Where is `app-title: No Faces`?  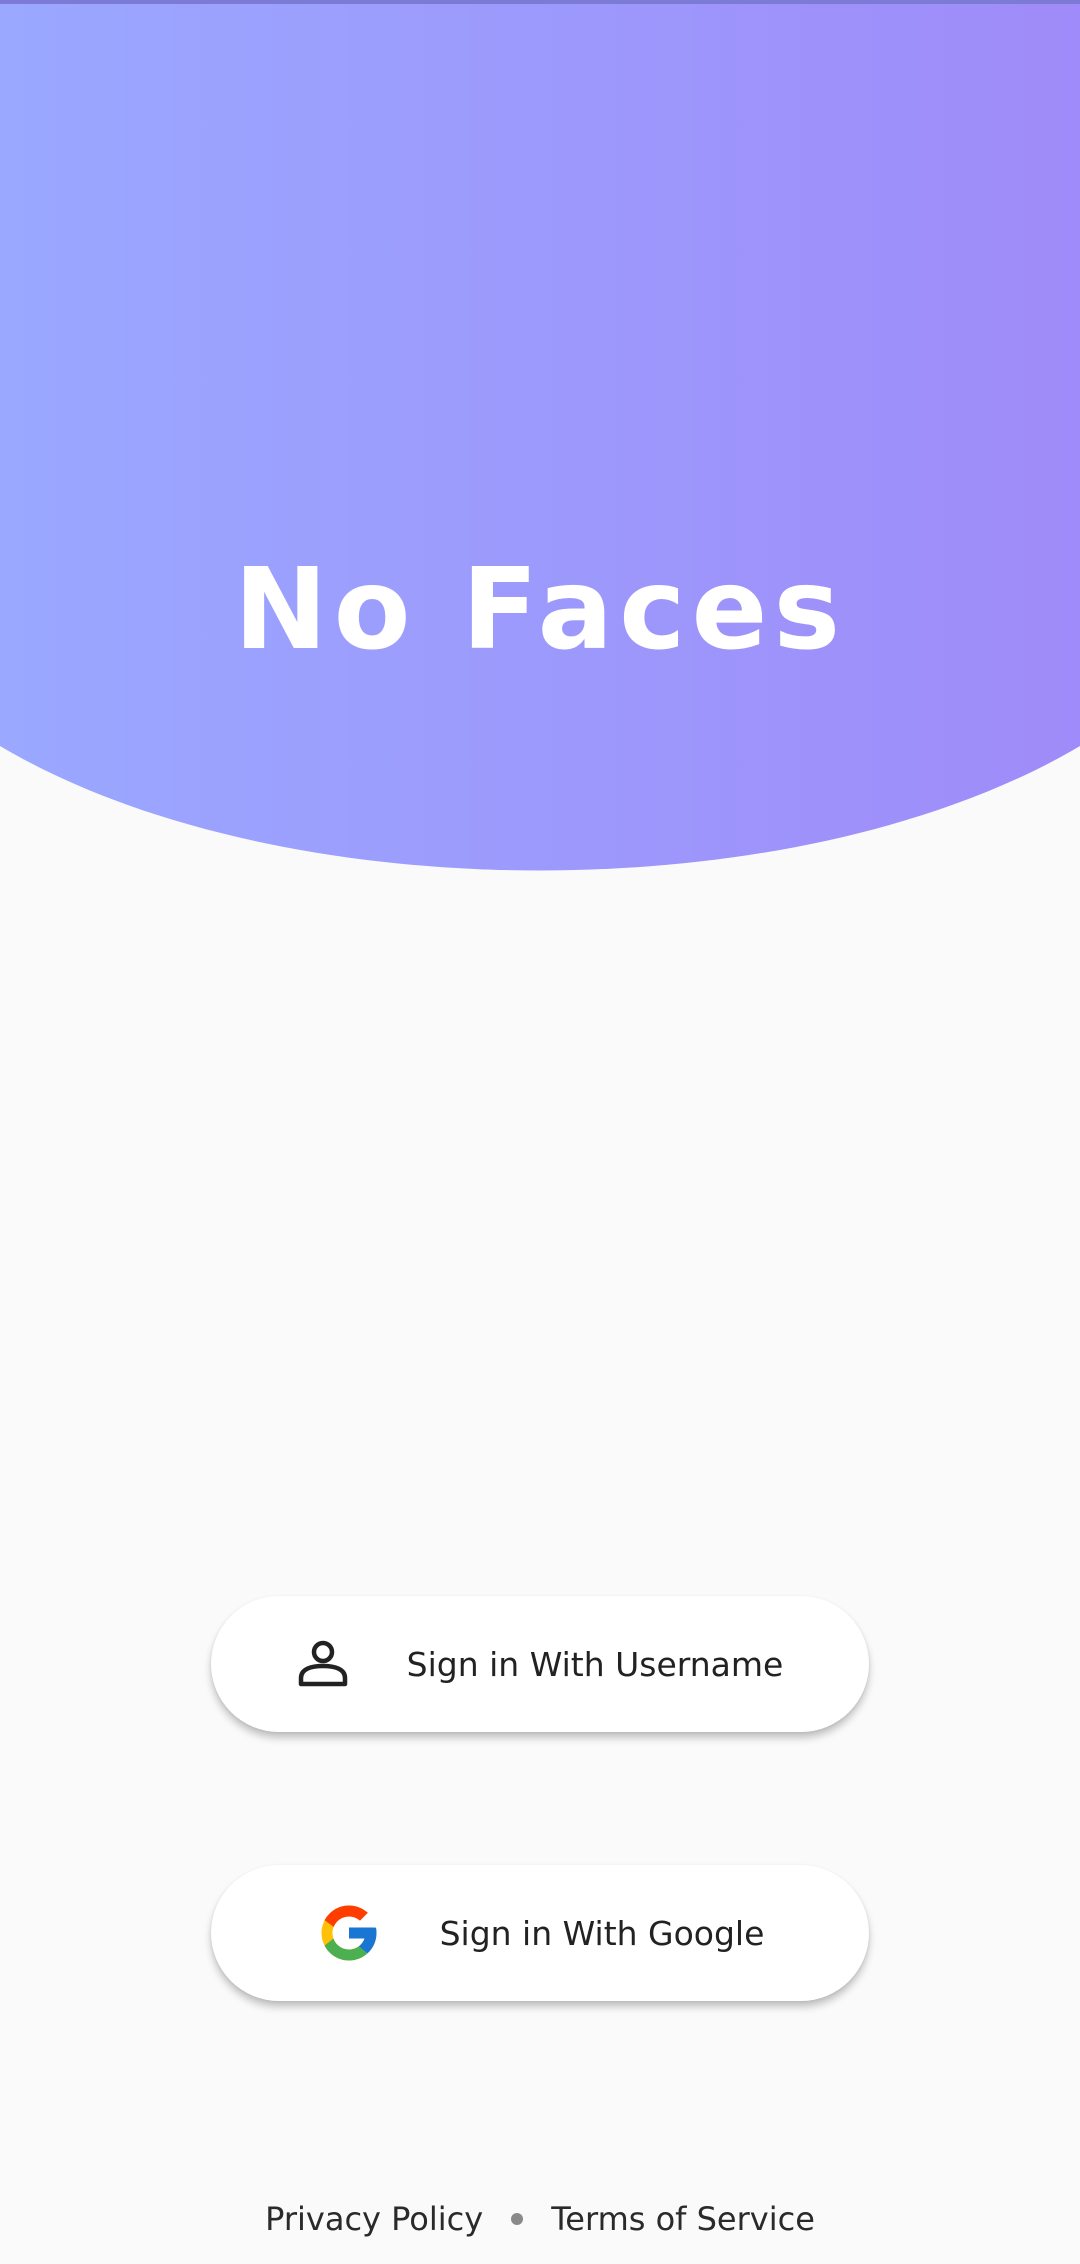 app-title: No Faces is located at coordinates (540, 610).